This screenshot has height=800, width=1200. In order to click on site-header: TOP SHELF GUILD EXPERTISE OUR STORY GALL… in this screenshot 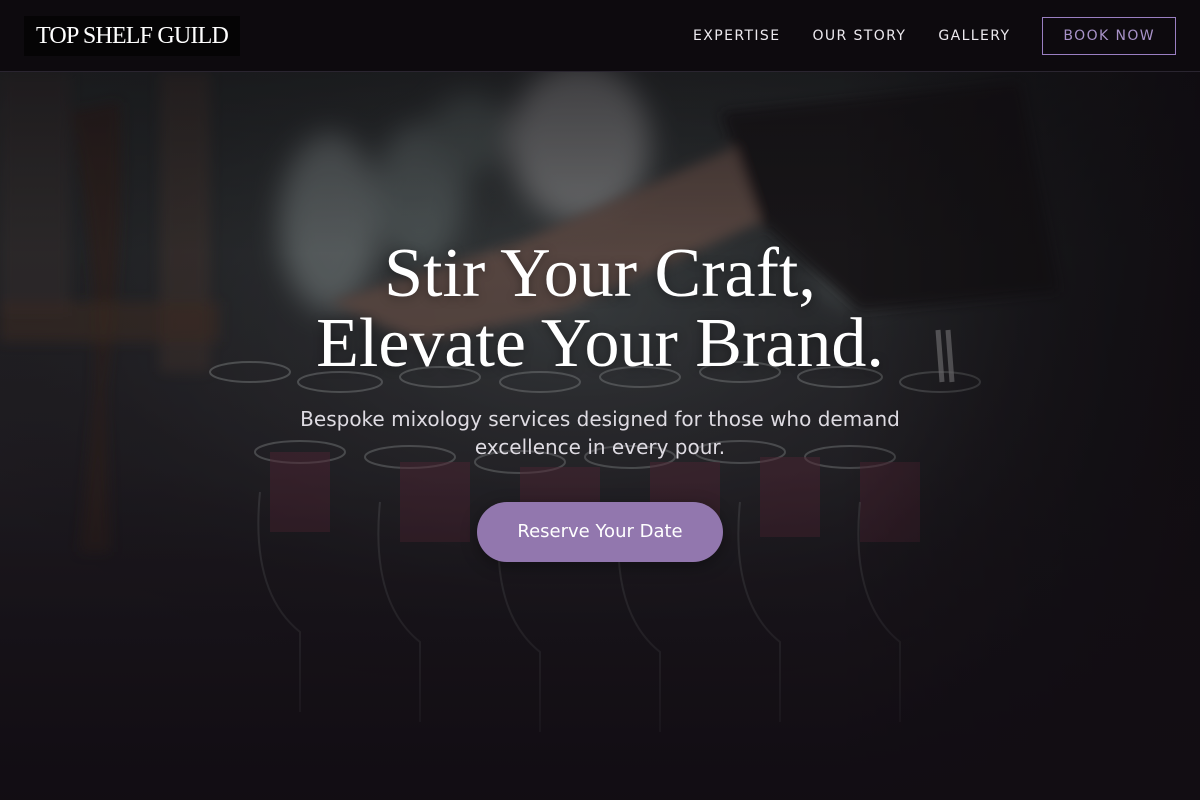, I will do `click(600, 36)`.